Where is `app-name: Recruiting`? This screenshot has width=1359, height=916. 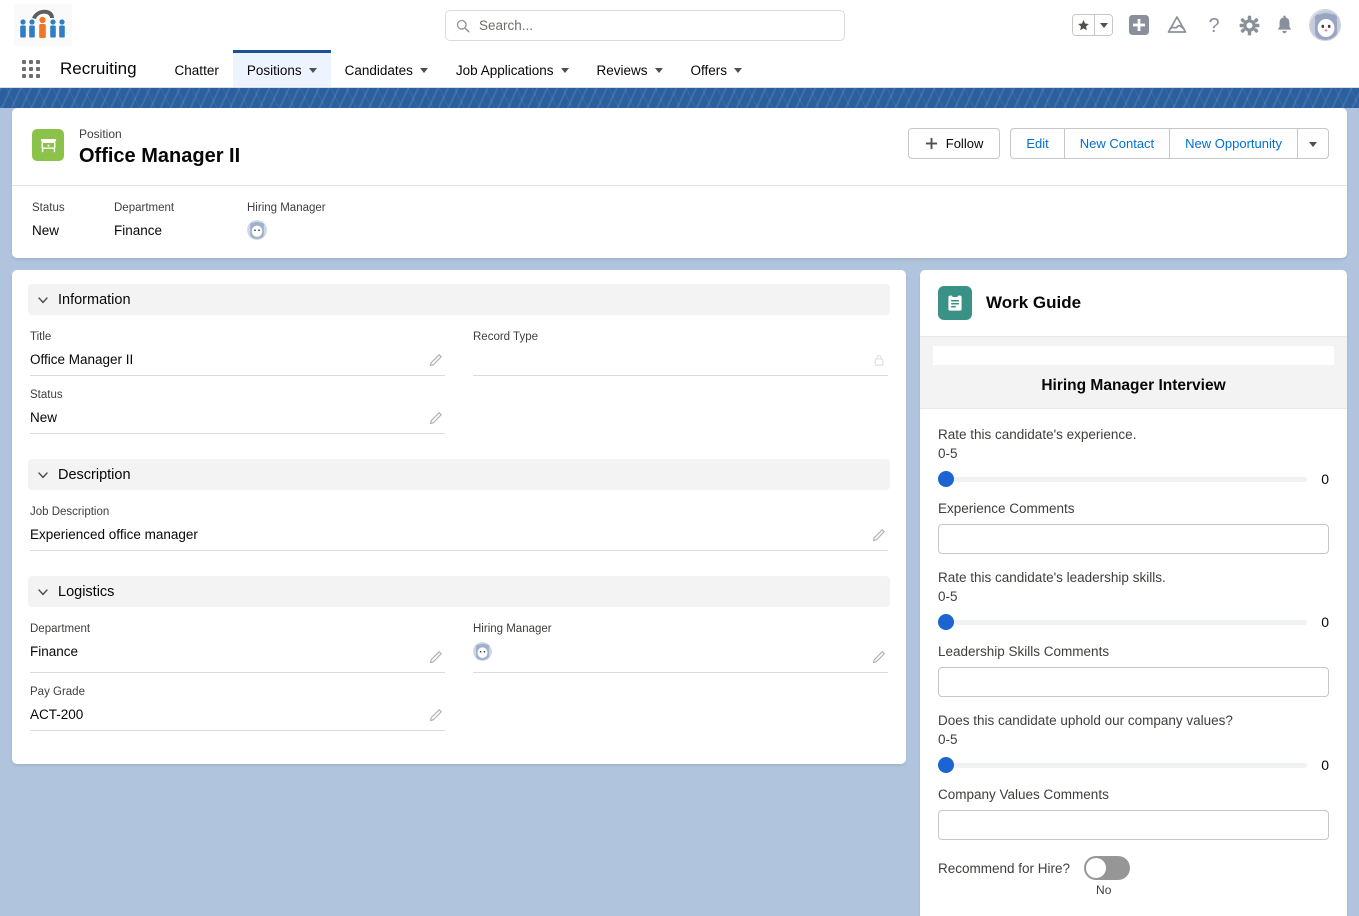 app-name: Recruiting is located at coordinates (98, 68).